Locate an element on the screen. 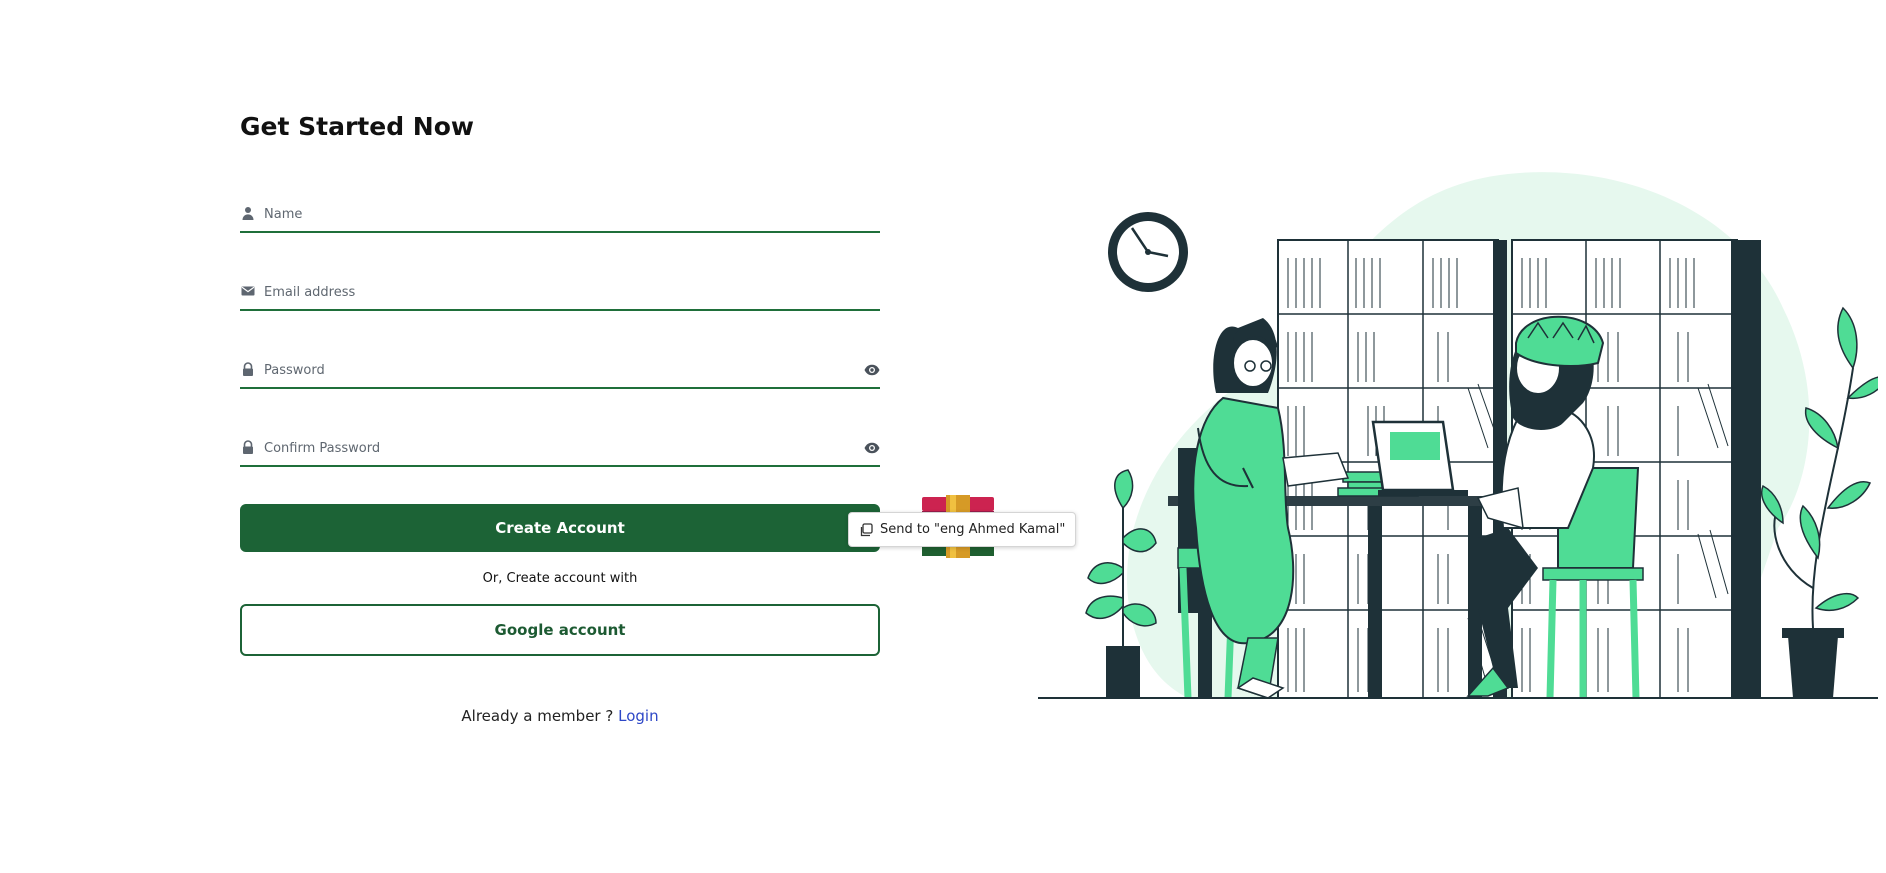 The width and height of the screenshot is (1886, 873). copy-icon is located at coordinates (866, 529).